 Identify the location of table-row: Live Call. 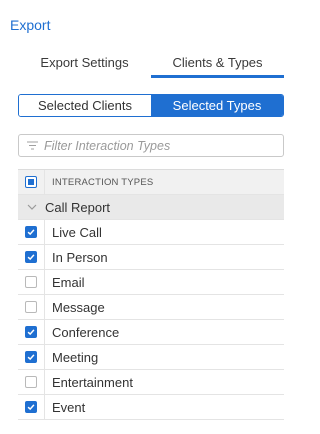
(151, 232).